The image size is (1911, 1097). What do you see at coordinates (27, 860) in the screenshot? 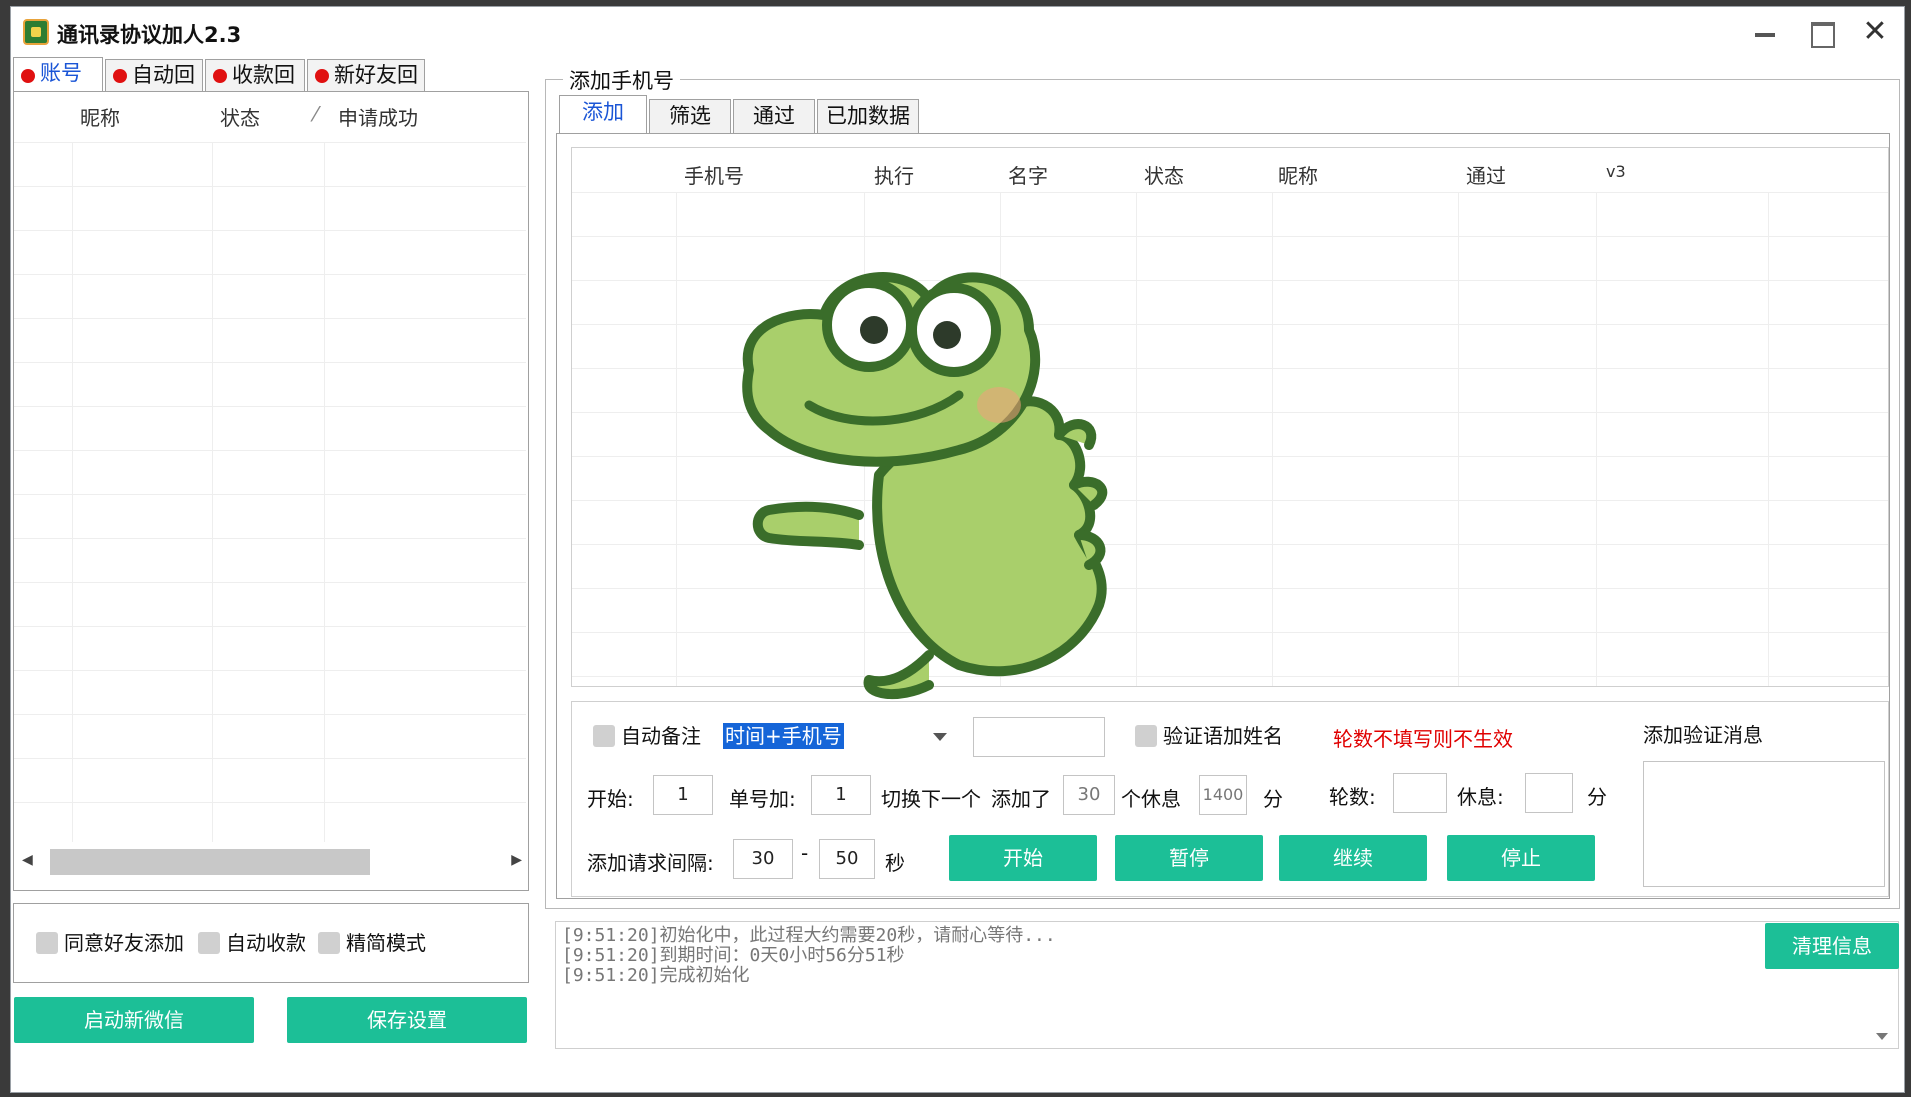
I see `scroll-left-icon: ◀` at bounding box center [27, 860].